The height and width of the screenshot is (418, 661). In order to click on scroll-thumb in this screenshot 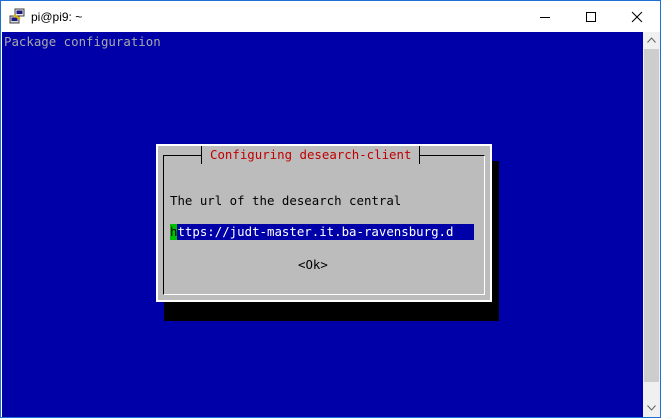, I will do `click(651, 215)`.